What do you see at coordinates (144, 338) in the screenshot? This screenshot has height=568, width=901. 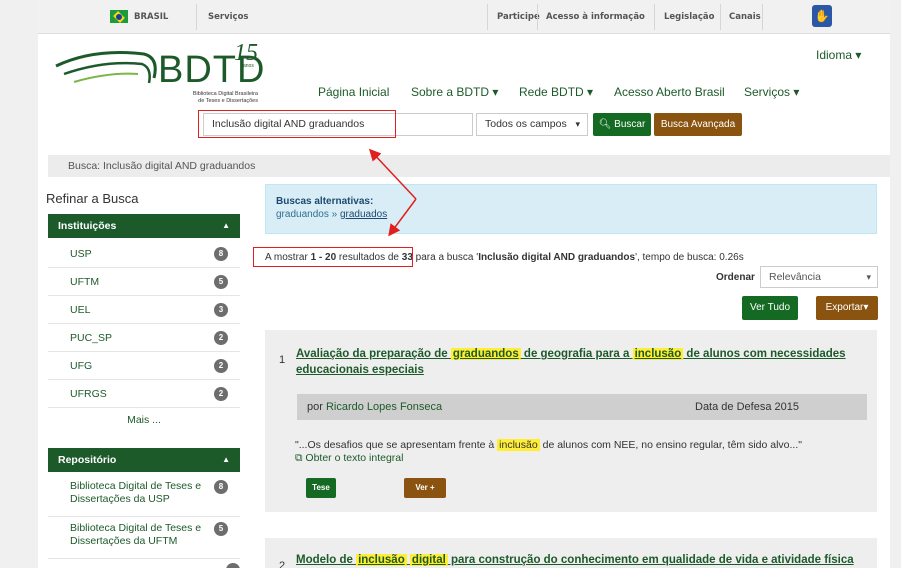 I see `facet-item-puc-sp: PUC_SP 2` at bounding box center [144, 338].